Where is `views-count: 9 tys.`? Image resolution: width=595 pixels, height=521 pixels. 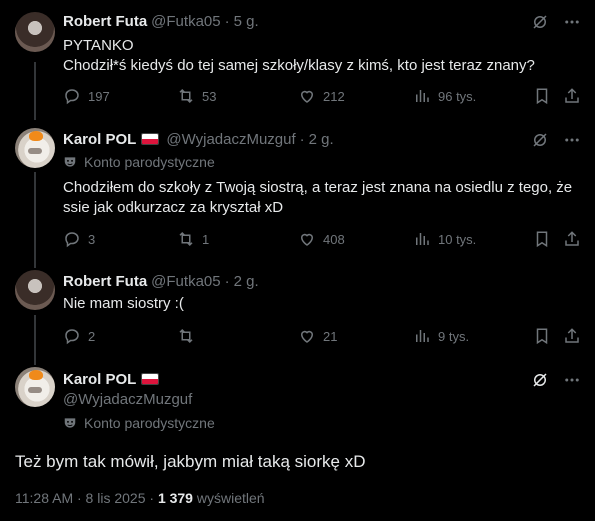 views-count: 9 tys. is located at coordinates (454, 336).